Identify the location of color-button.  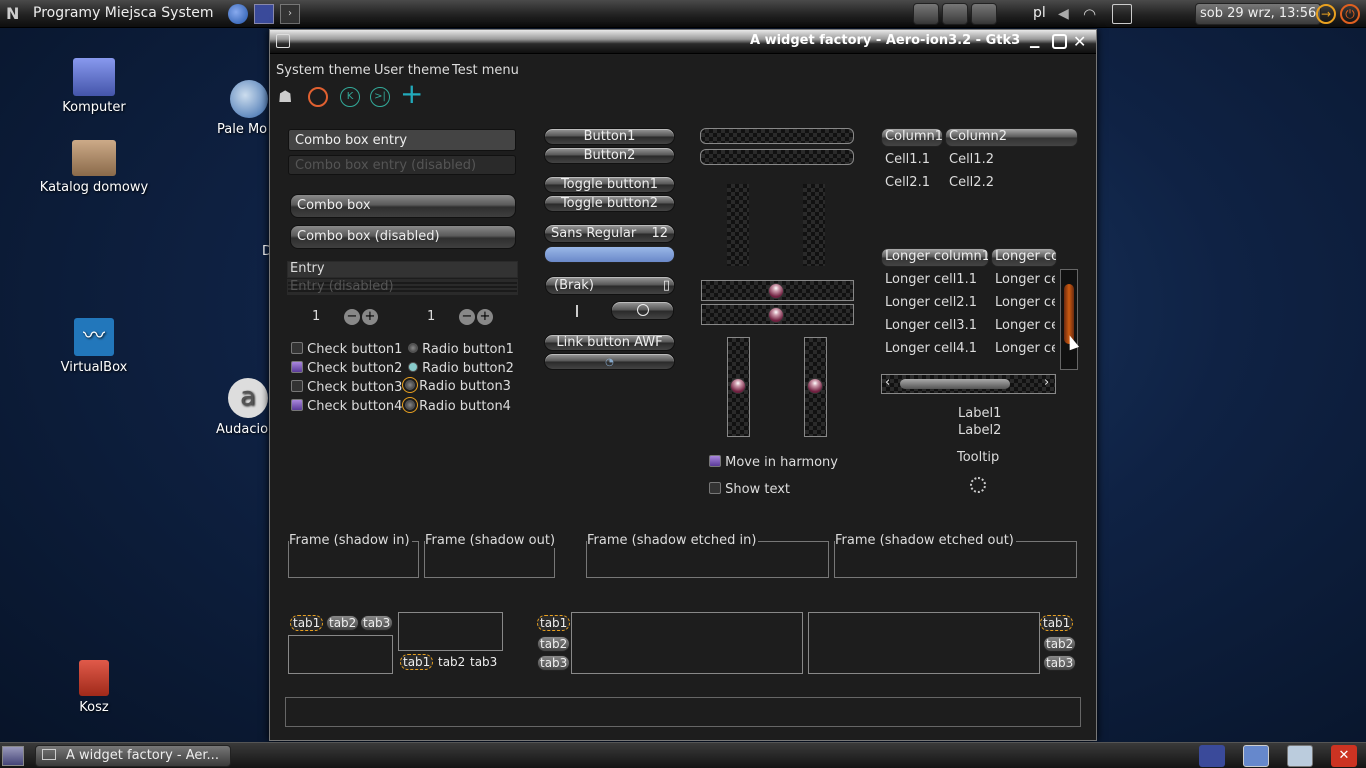
(609, 254).